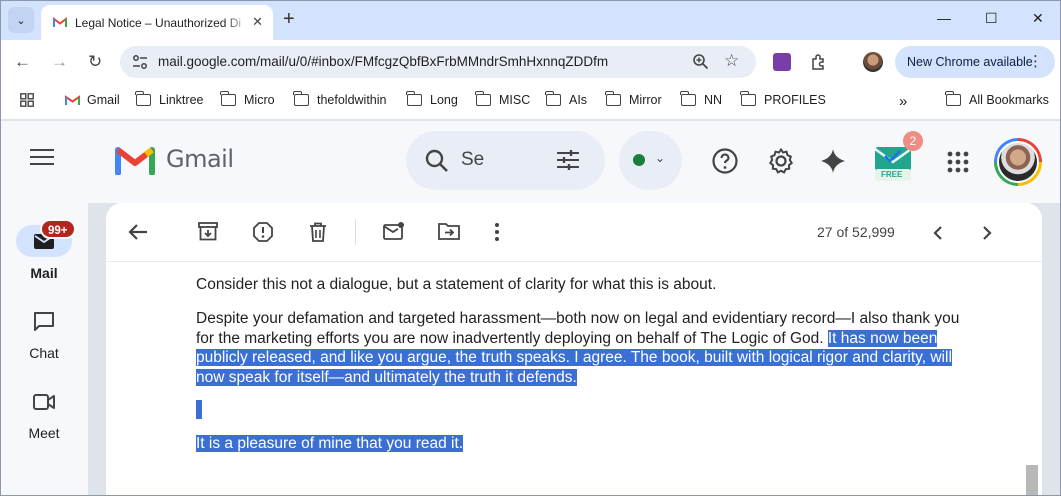 This screenshot has height=496, width=1061. What do you see at coordinates (505, 160) in the screenshot?
I see `search-bar: Se` at bounding box center [505, 160].